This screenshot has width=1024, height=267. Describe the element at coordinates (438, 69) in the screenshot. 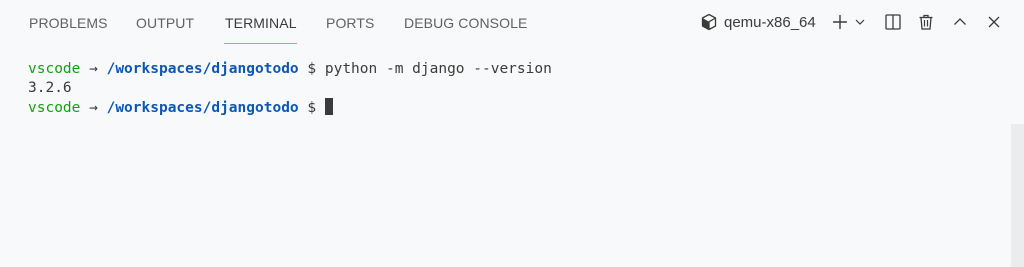

I see `terminal-command: python -m django --version` at that location.